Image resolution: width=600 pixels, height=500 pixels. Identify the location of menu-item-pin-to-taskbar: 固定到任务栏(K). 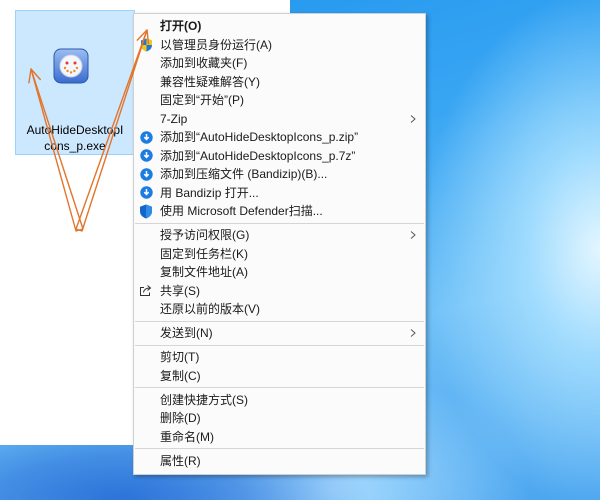
(279, 254).